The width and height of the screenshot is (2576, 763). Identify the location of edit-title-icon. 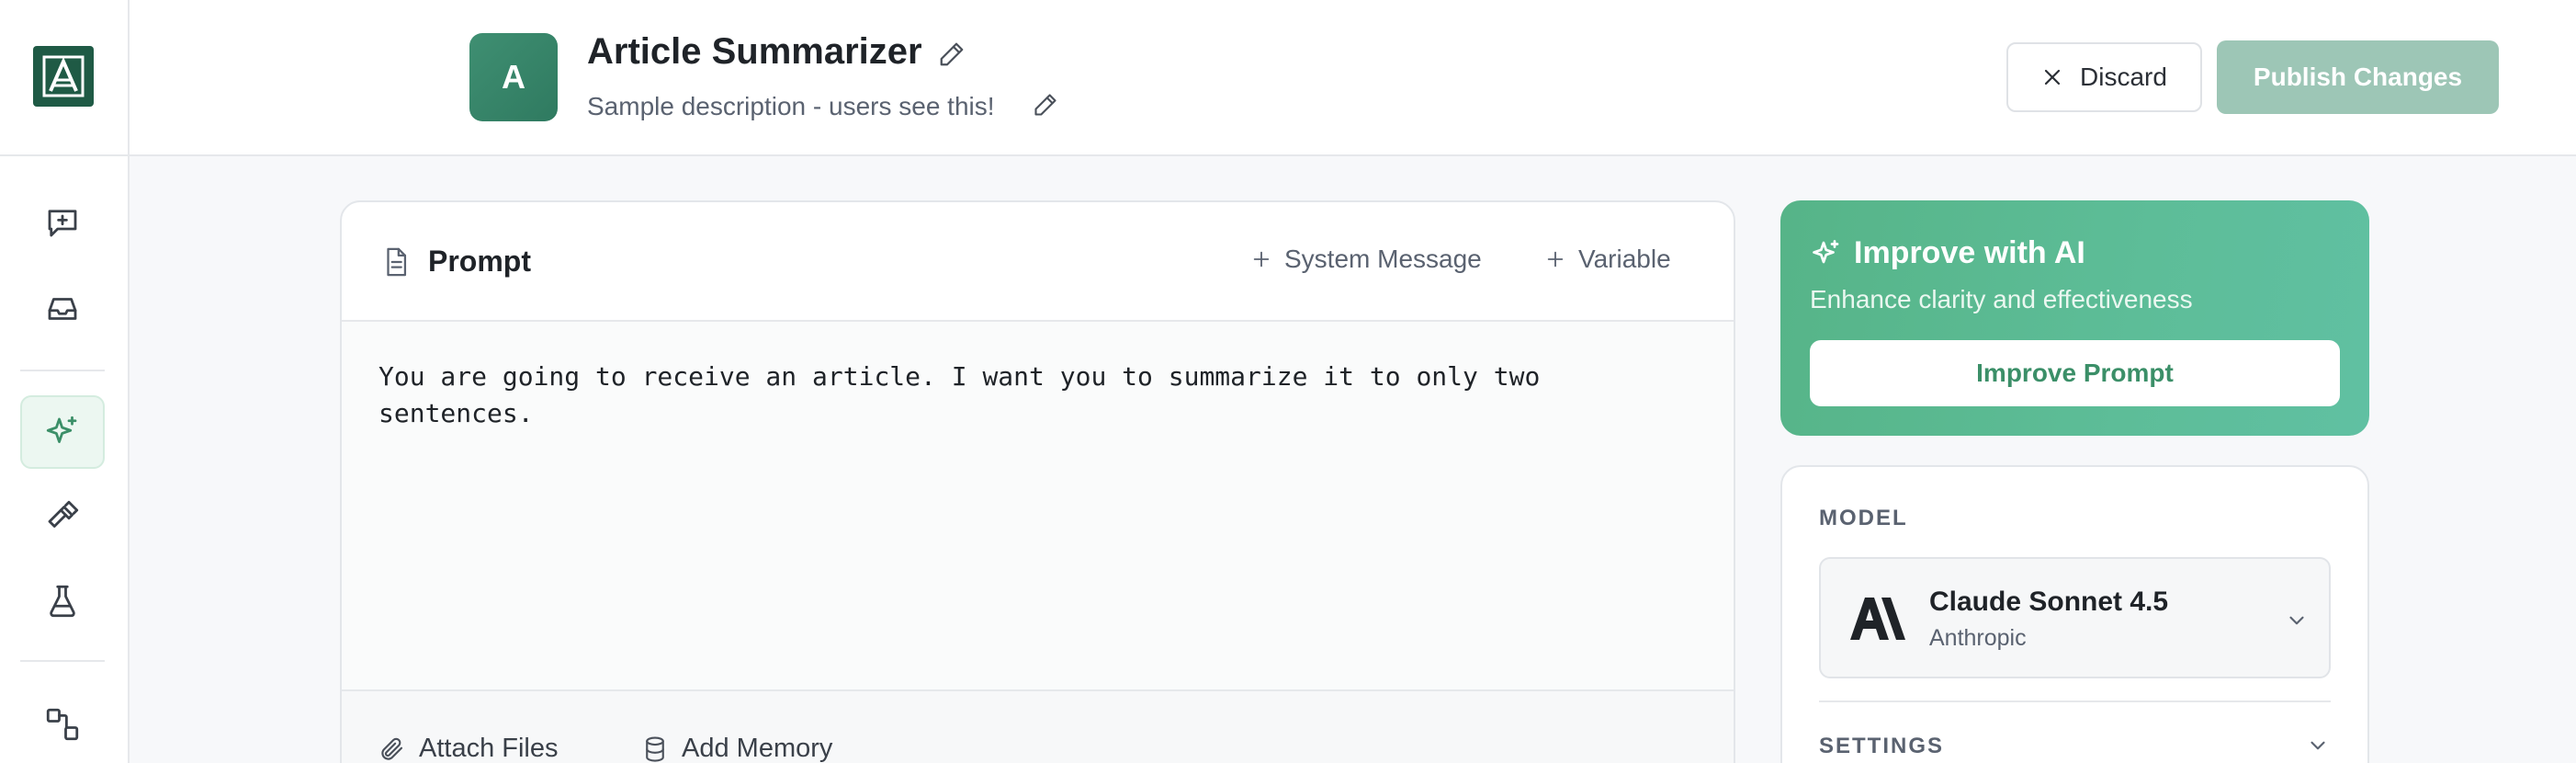
(952, 54).